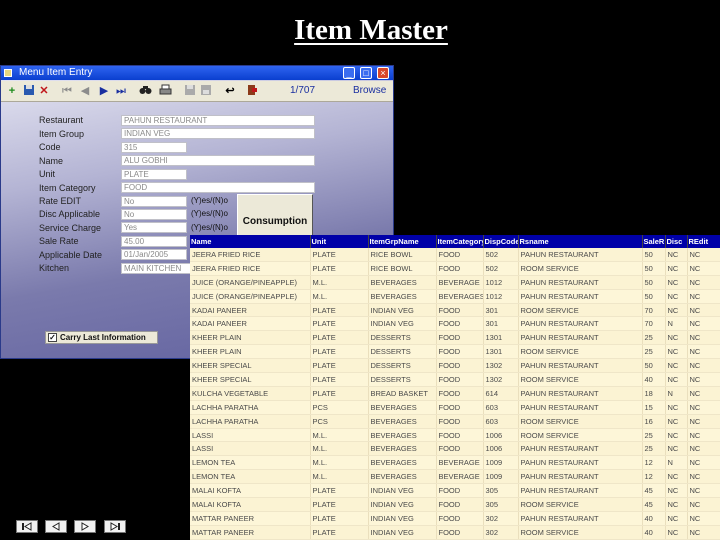 The image size is (720, 540). I want to click on find-icon, so click(145, 91).